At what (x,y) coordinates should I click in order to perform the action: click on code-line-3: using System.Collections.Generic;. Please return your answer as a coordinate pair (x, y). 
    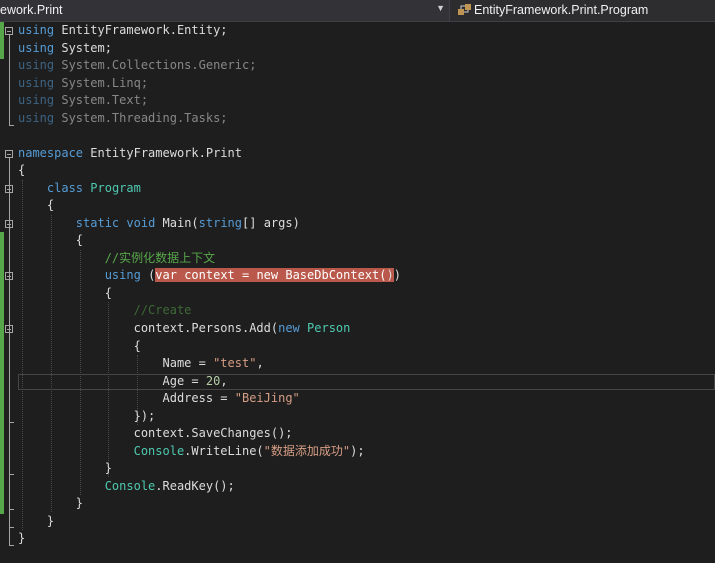
    Looking at the image, I should click on (137, 66).